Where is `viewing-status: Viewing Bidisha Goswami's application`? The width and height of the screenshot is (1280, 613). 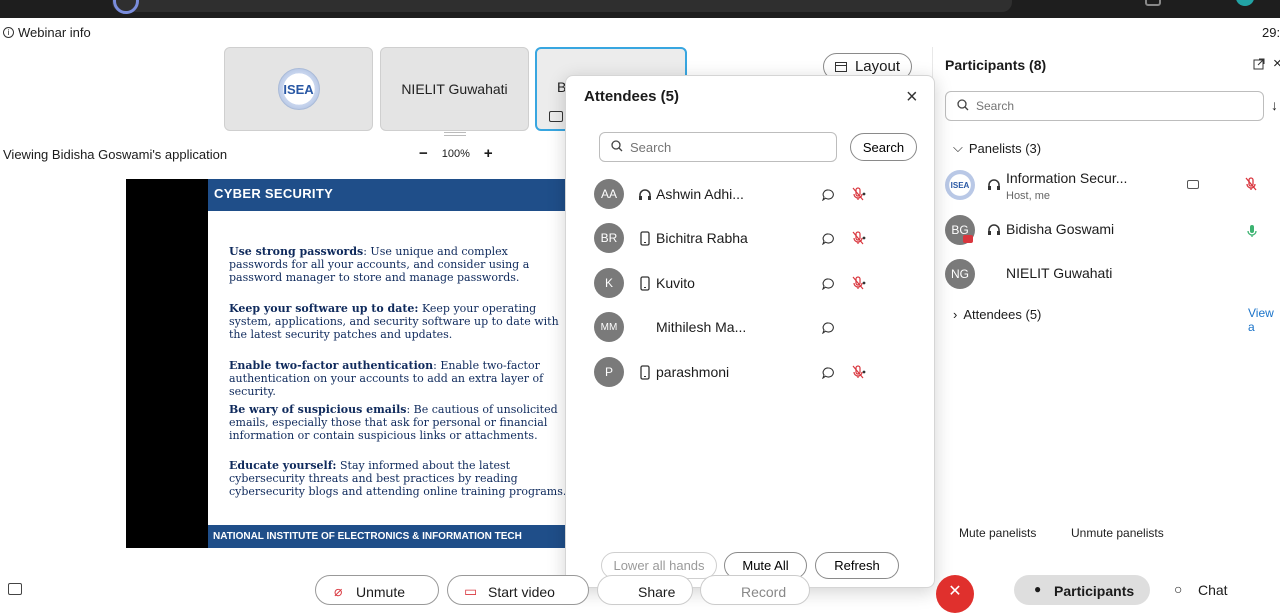
viewing-status: Viewing Bidisha Goswami's application is located at coordinates (115, 154).